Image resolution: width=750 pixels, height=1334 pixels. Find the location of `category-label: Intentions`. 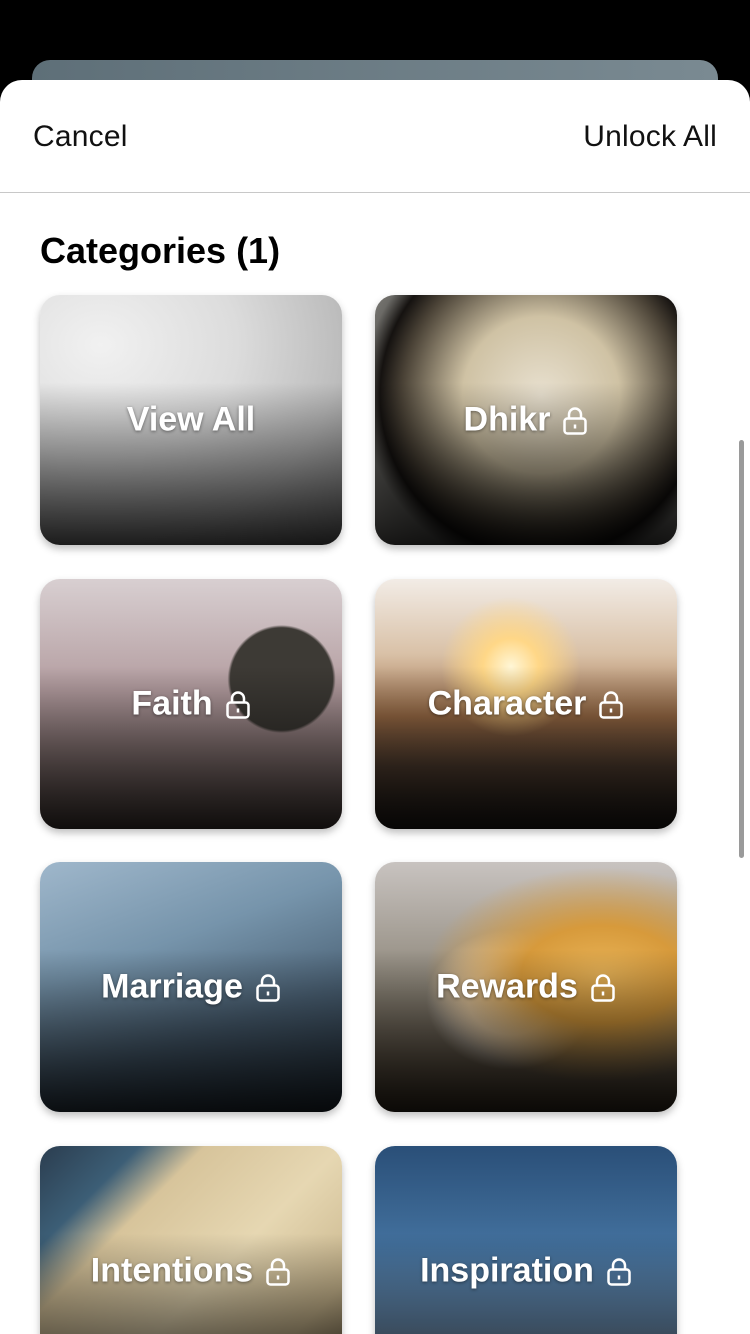

category-label: Intentions is located at coordinates (172, 1270).